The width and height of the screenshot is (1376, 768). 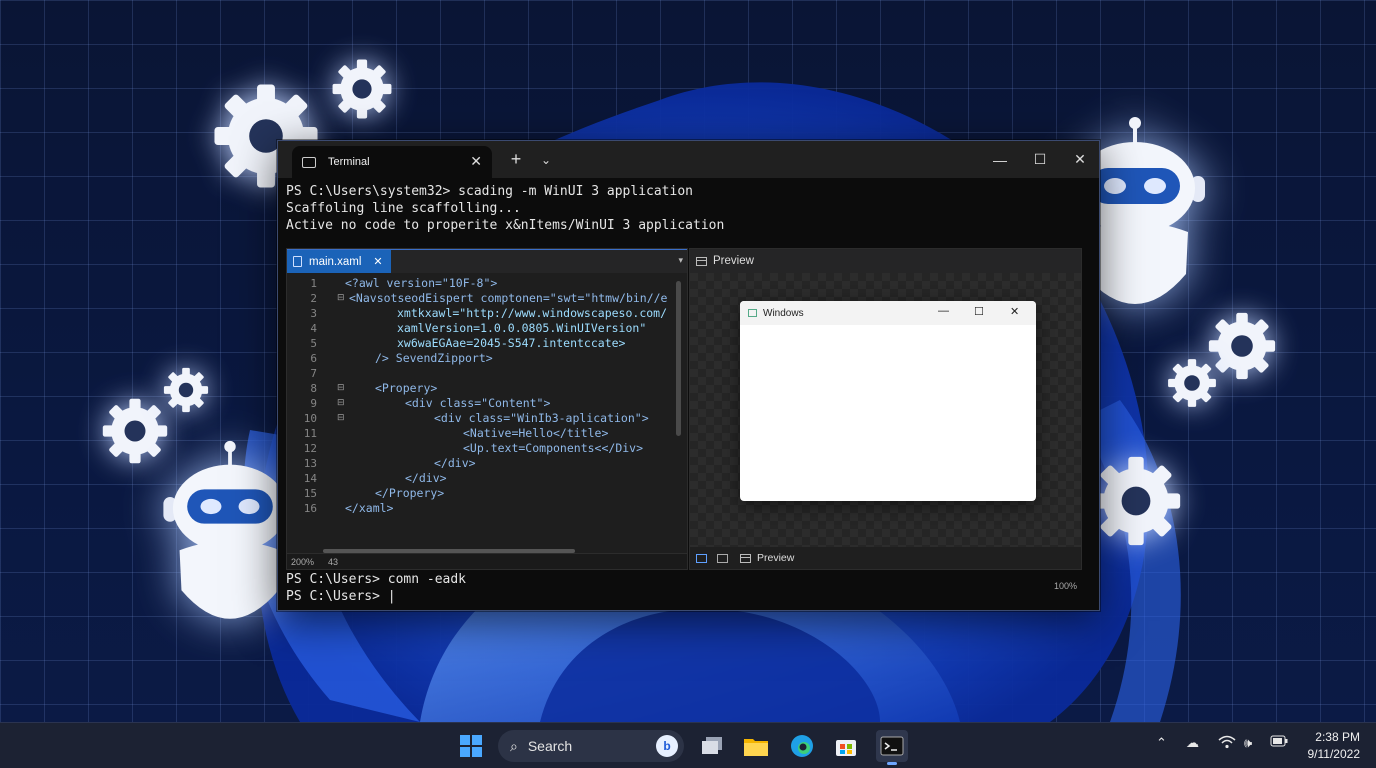 I want to click on preview-zoom-level: 100%, so click(x=1065, y=586).